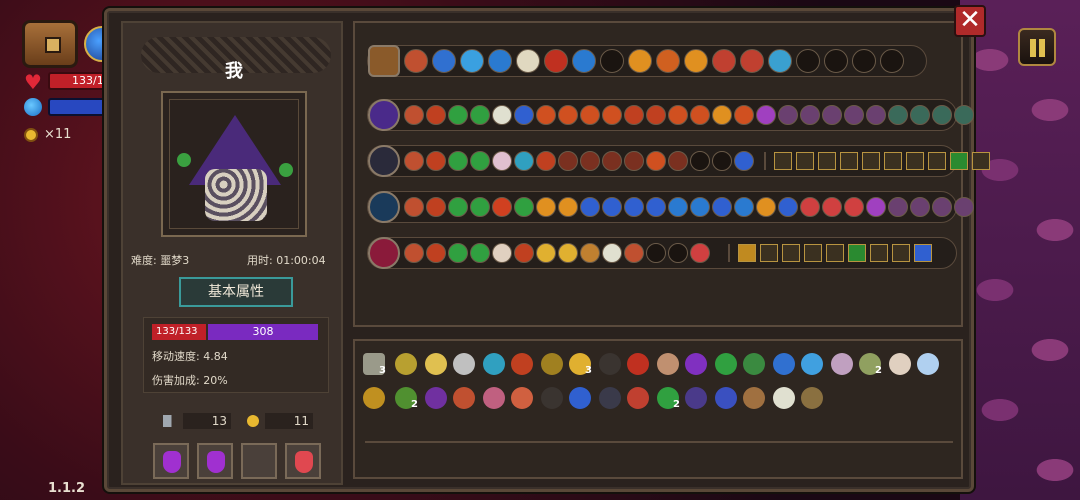  I want to click on chest-icon, so click(384, 61).